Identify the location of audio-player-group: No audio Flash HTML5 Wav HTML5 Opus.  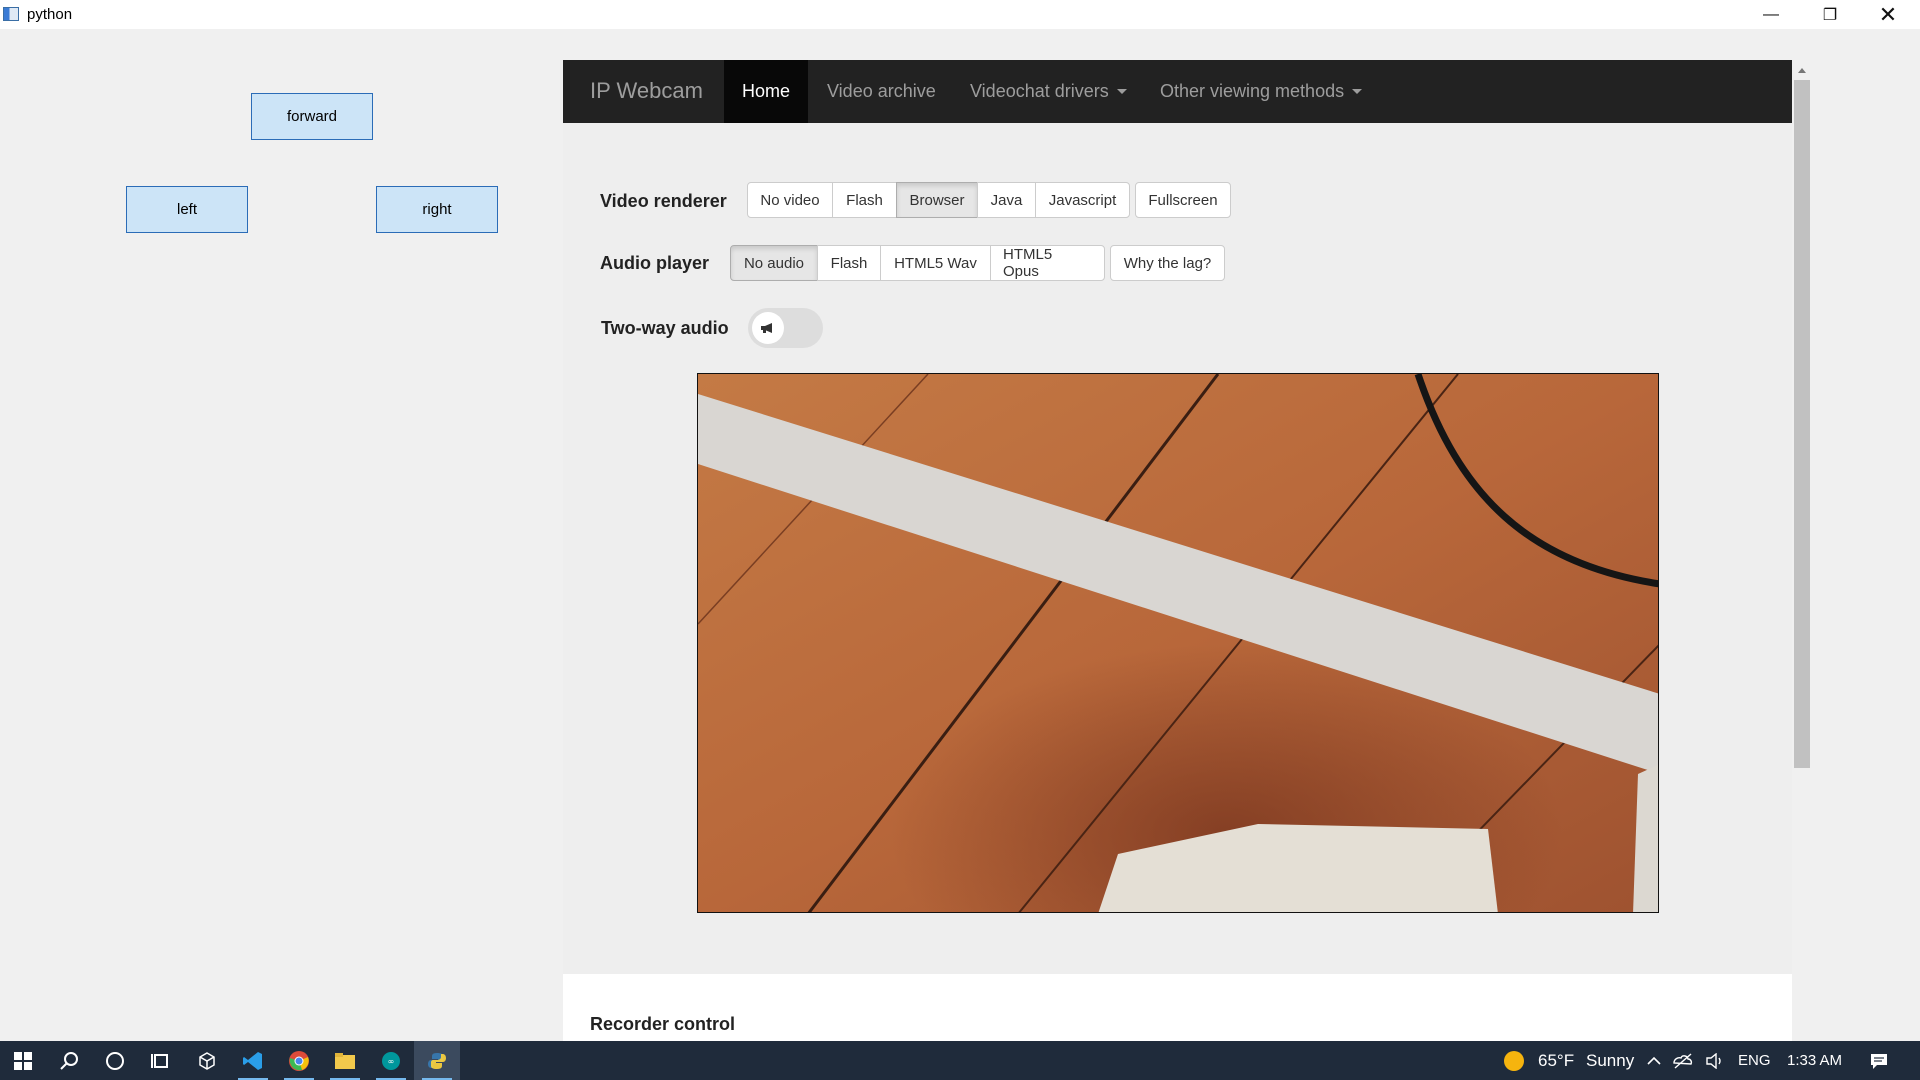
(917, 263).